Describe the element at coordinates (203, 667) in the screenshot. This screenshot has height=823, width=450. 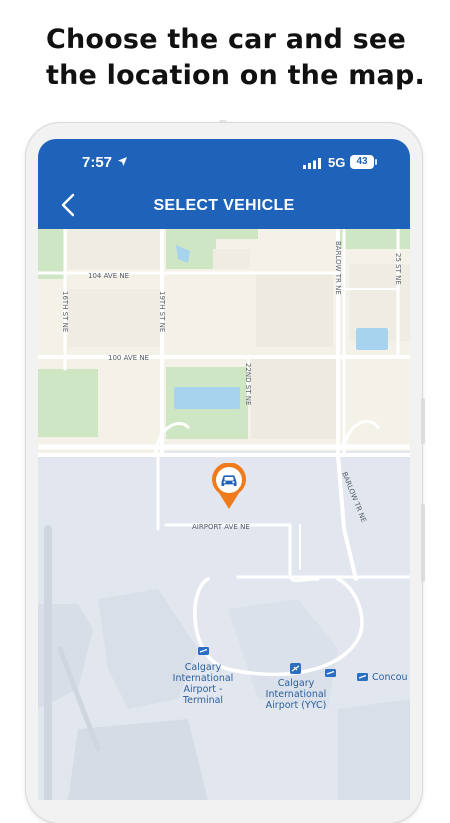
I see `terminal-label-line-1: Calgary` at that location.